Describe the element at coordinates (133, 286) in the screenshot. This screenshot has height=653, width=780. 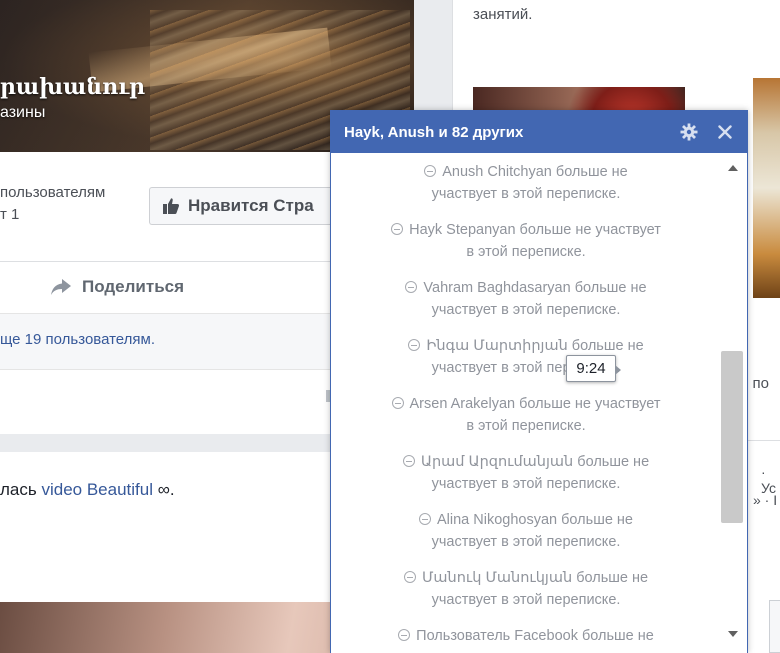
I see `share-label: Поделиться` at that location.